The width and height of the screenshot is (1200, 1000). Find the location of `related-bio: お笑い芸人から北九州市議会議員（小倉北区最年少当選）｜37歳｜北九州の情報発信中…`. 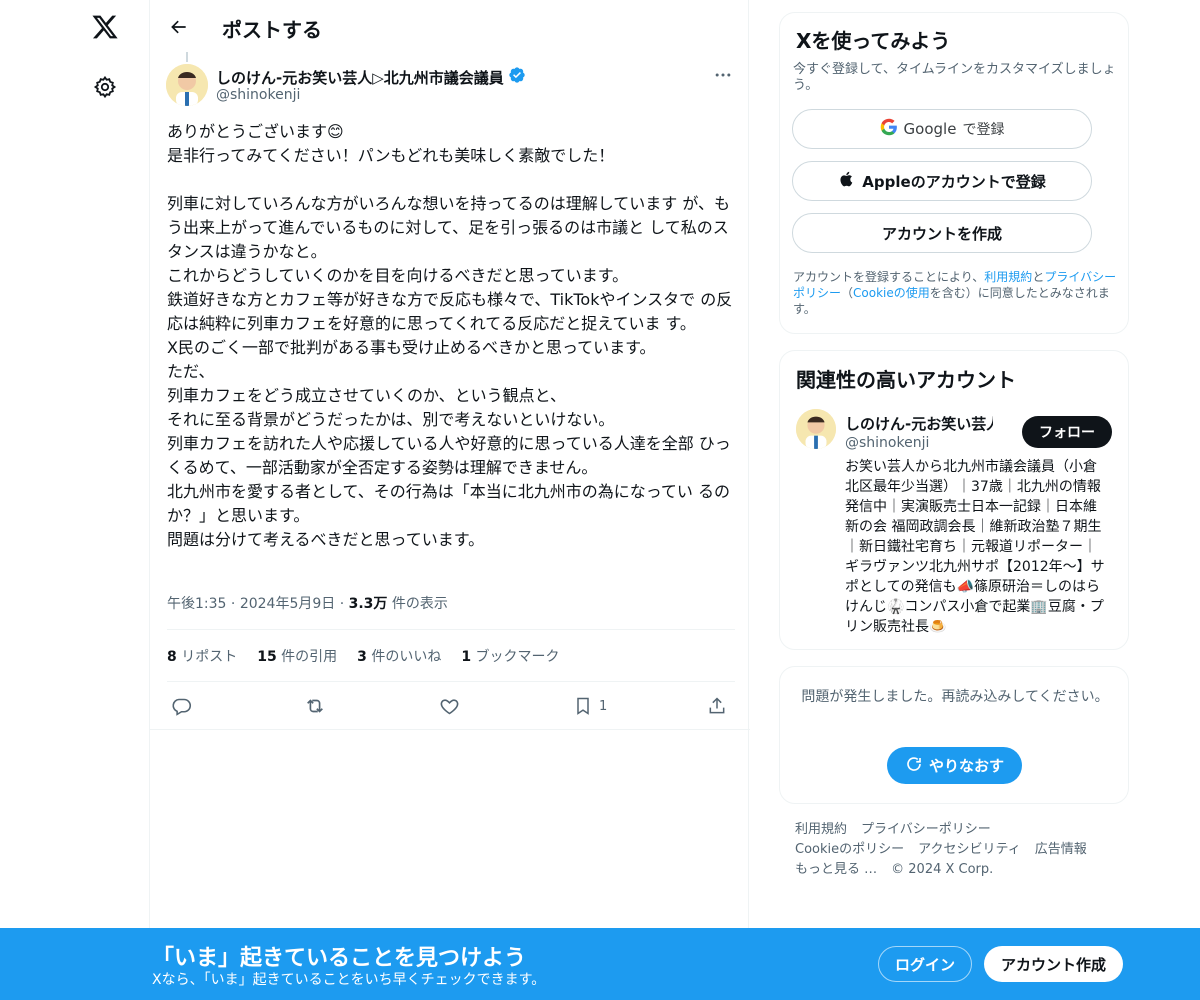

related-bio: お笑い芸人から北九州市議会議員（小倉北区最年少当選）｜37歳｜北九州の情報発信中… is located at coordinates (975, 547).